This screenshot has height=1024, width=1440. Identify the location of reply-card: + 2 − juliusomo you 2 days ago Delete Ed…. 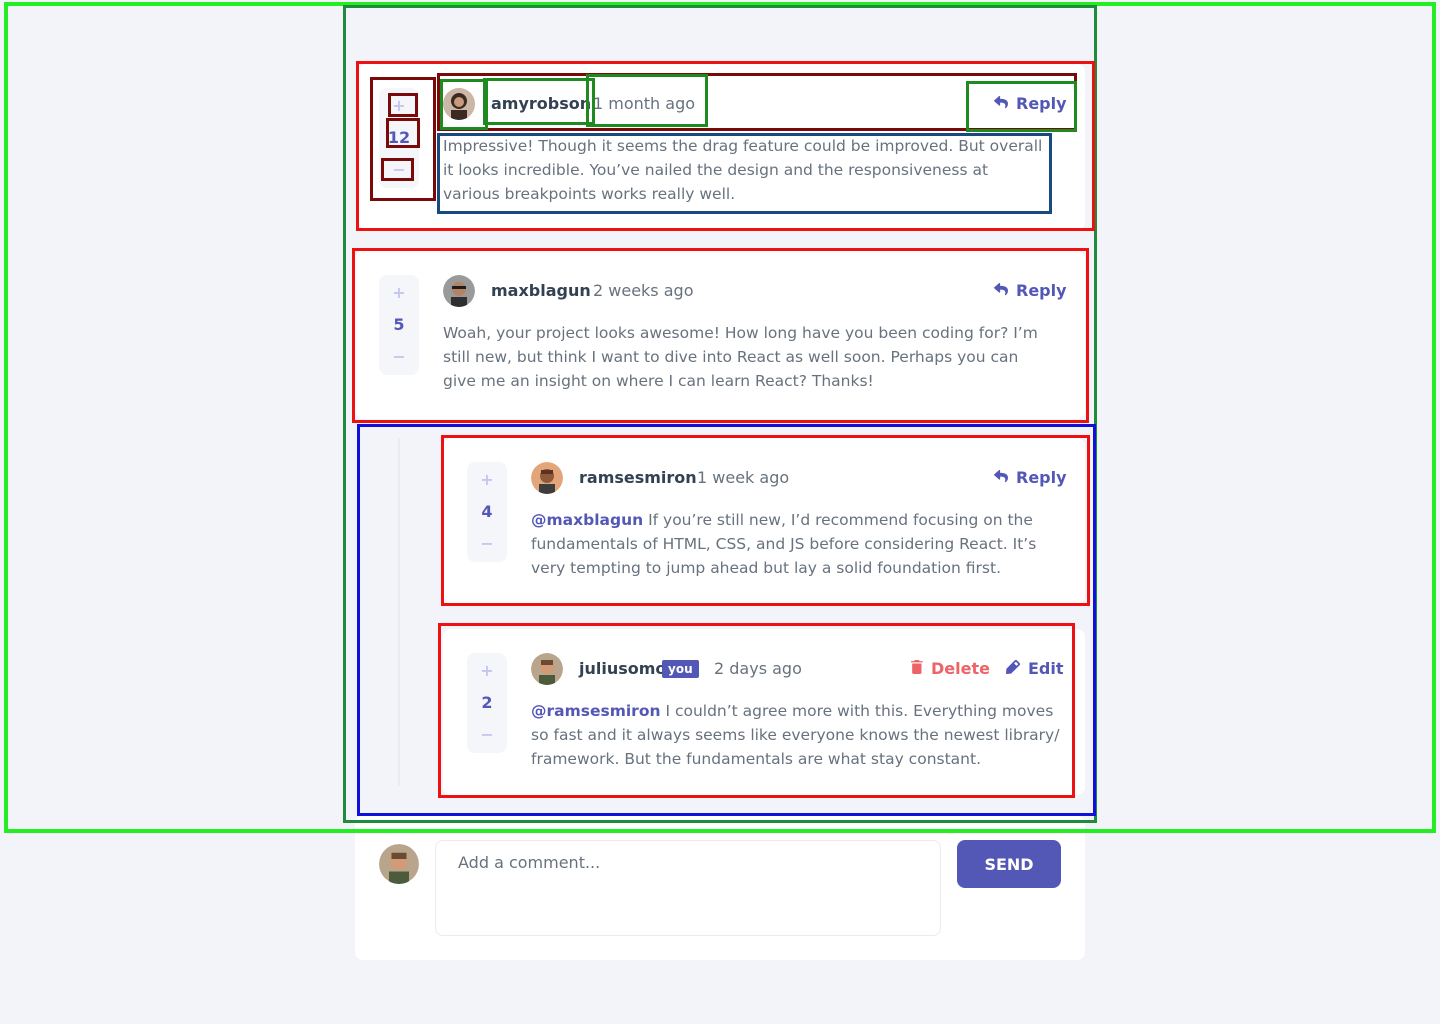
(764, 712).